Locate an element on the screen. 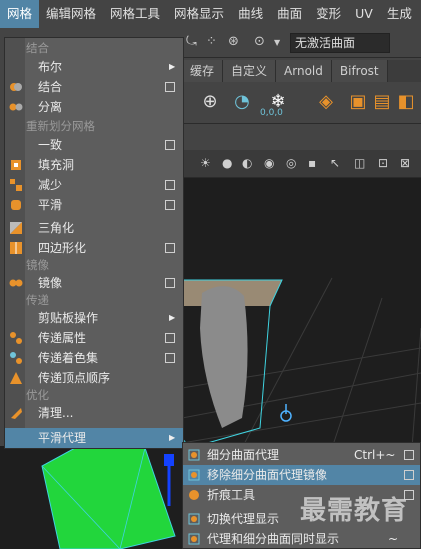 The image size is (421, 549). tab-bifrost: Bifrost is located at coordinates (359, 71).